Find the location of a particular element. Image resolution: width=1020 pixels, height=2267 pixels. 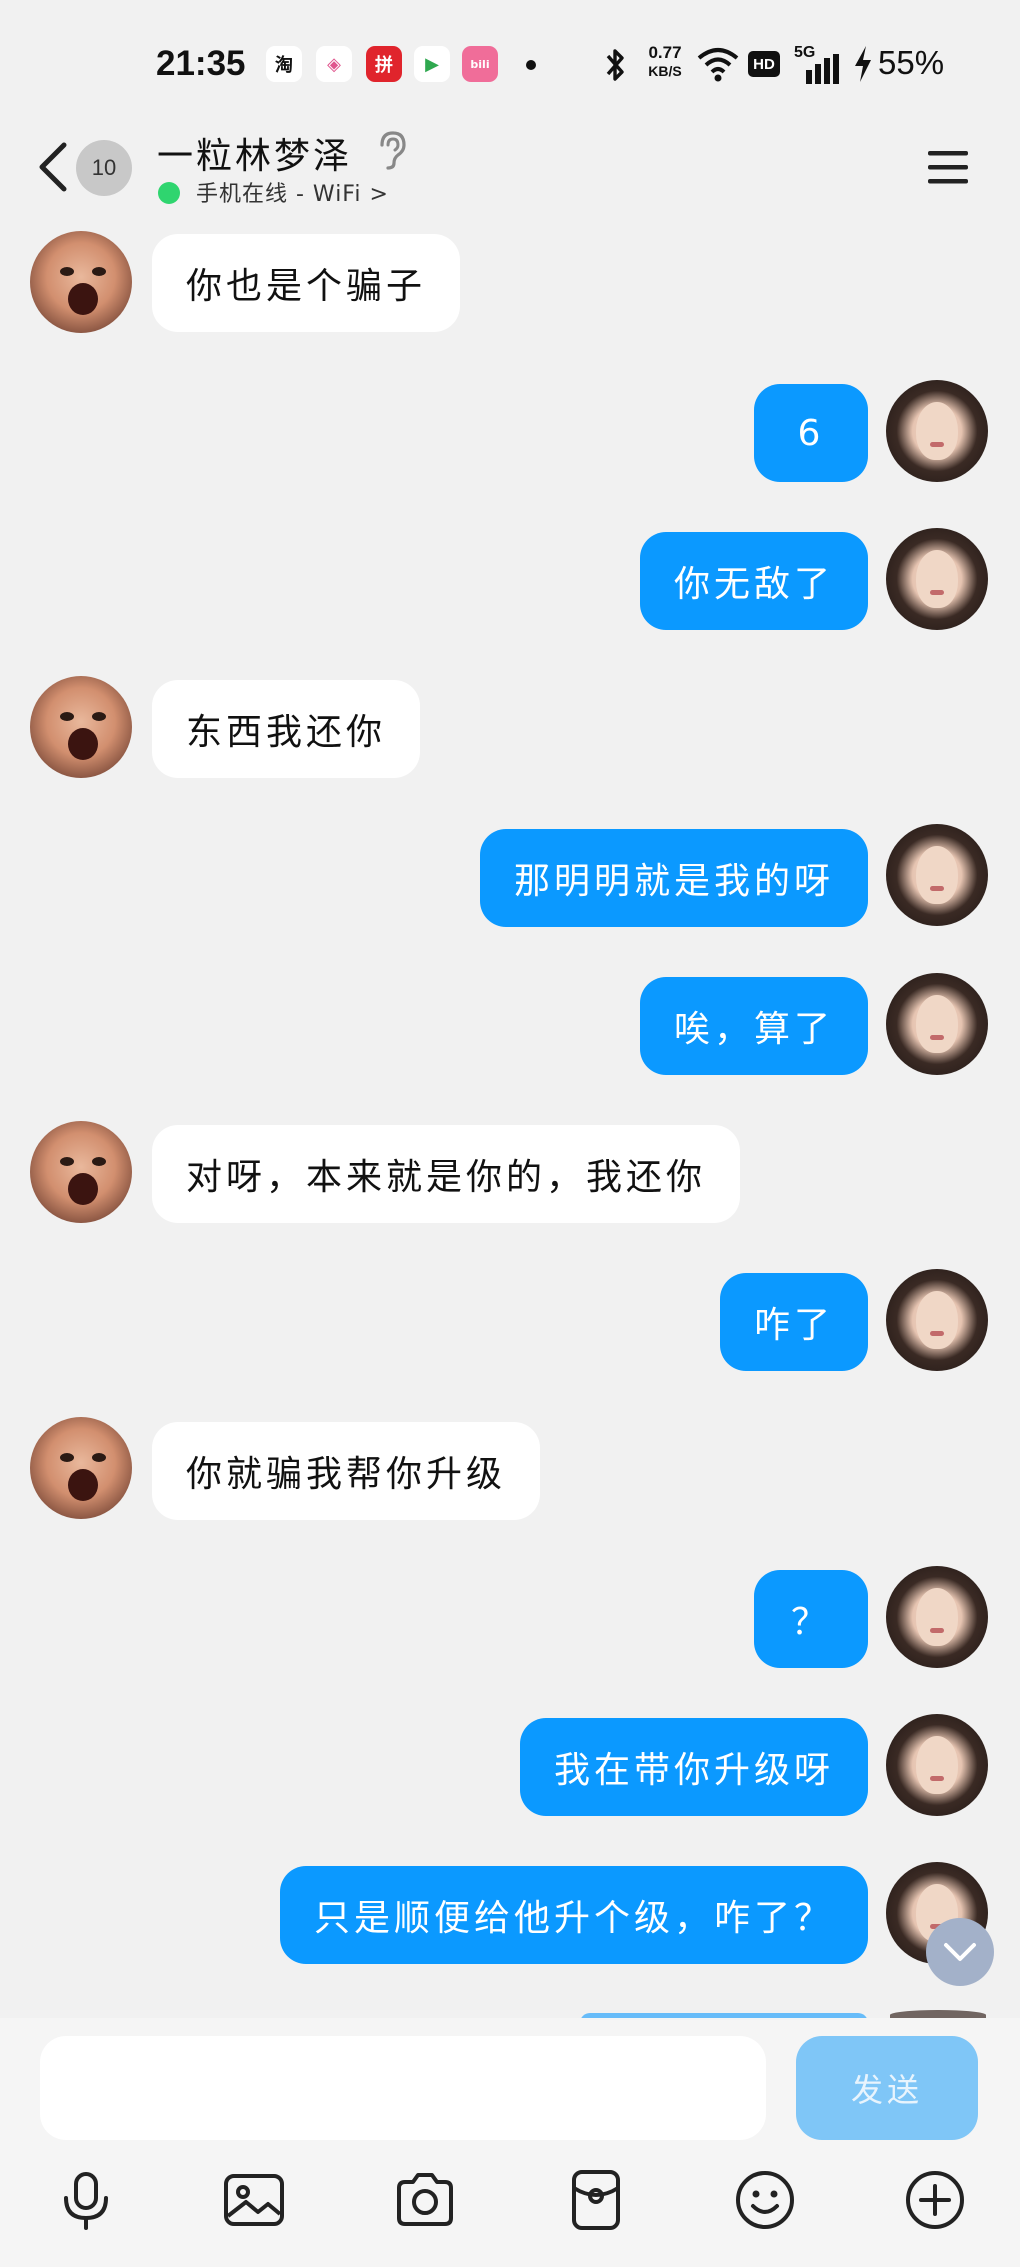

message-bubble-received: 对呀，本来就是你的，我还你 is located at coordinates (446, 1174).